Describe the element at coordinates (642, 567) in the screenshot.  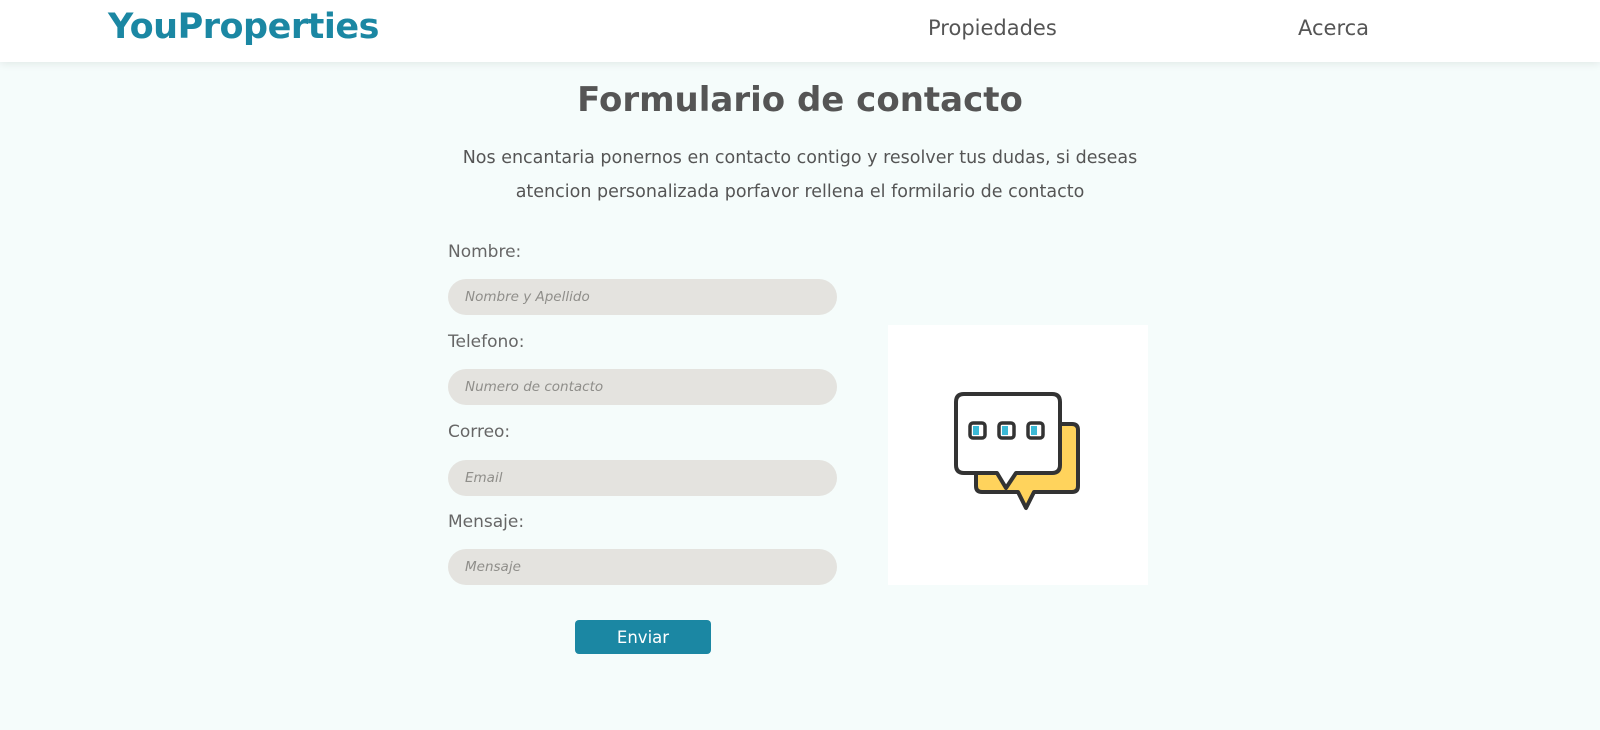
I see `message-input` at that location.